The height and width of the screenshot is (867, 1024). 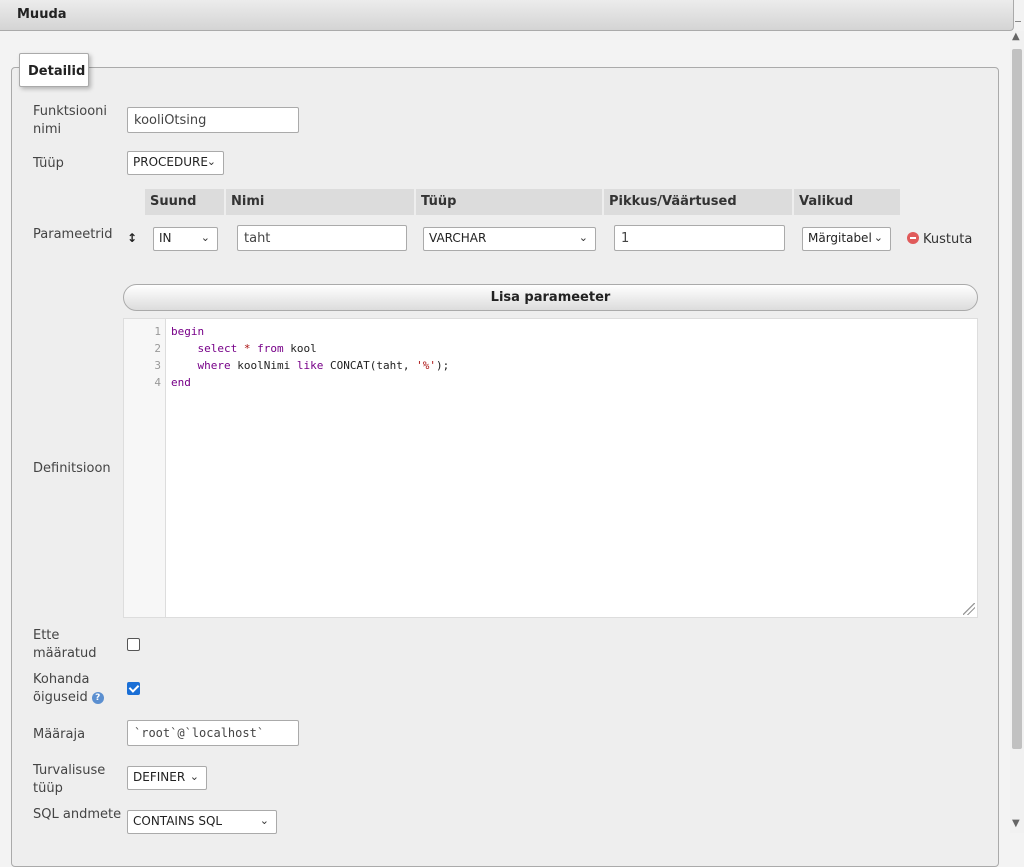 I want to click on function-name-label: Funktsiooni nimi, so click(x=70, y=120).